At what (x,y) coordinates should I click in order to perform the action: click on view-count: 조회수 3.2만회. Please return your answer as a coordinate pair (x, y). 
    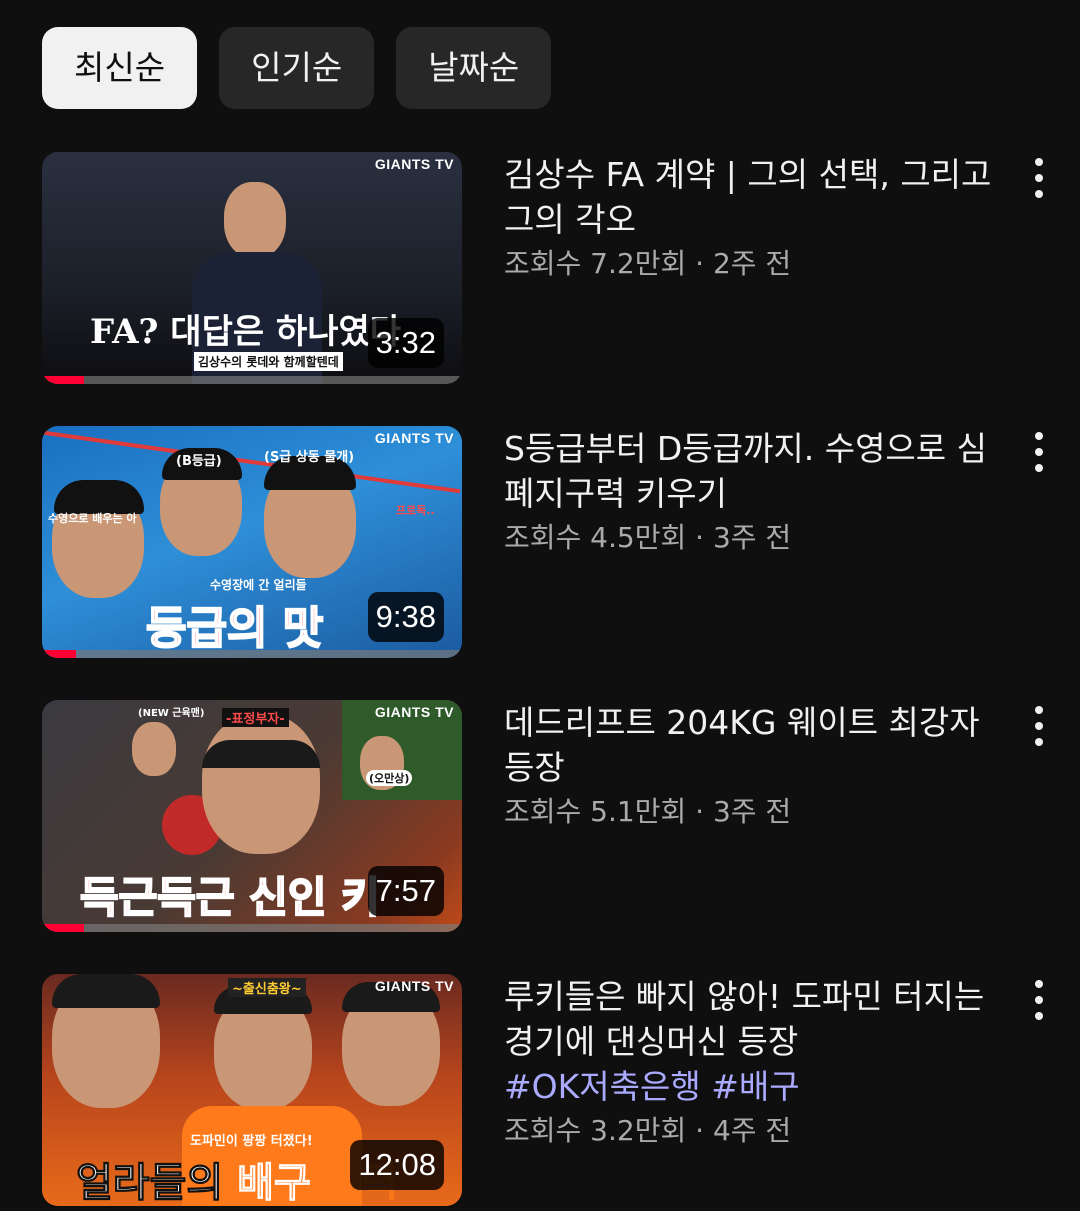
    Looking at the image, I should click on (595, 1130).